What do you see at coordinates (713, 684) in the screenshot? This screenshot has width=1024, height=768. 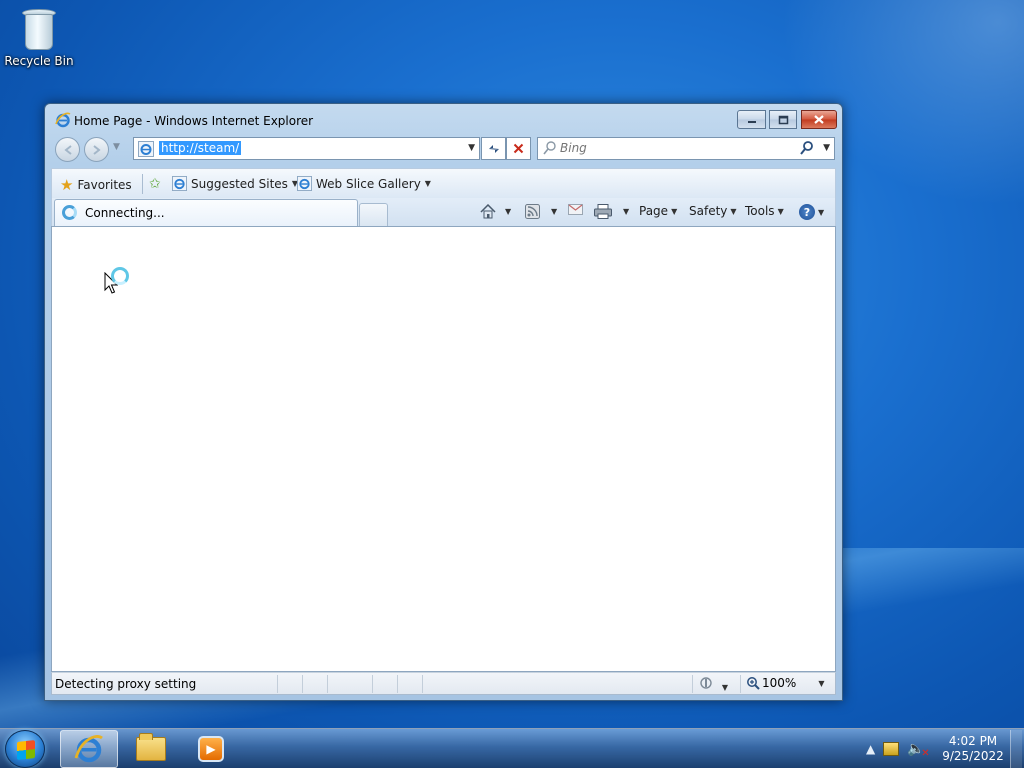 I see `protected-mode-status: ▼` at bounding box center [713, 684].